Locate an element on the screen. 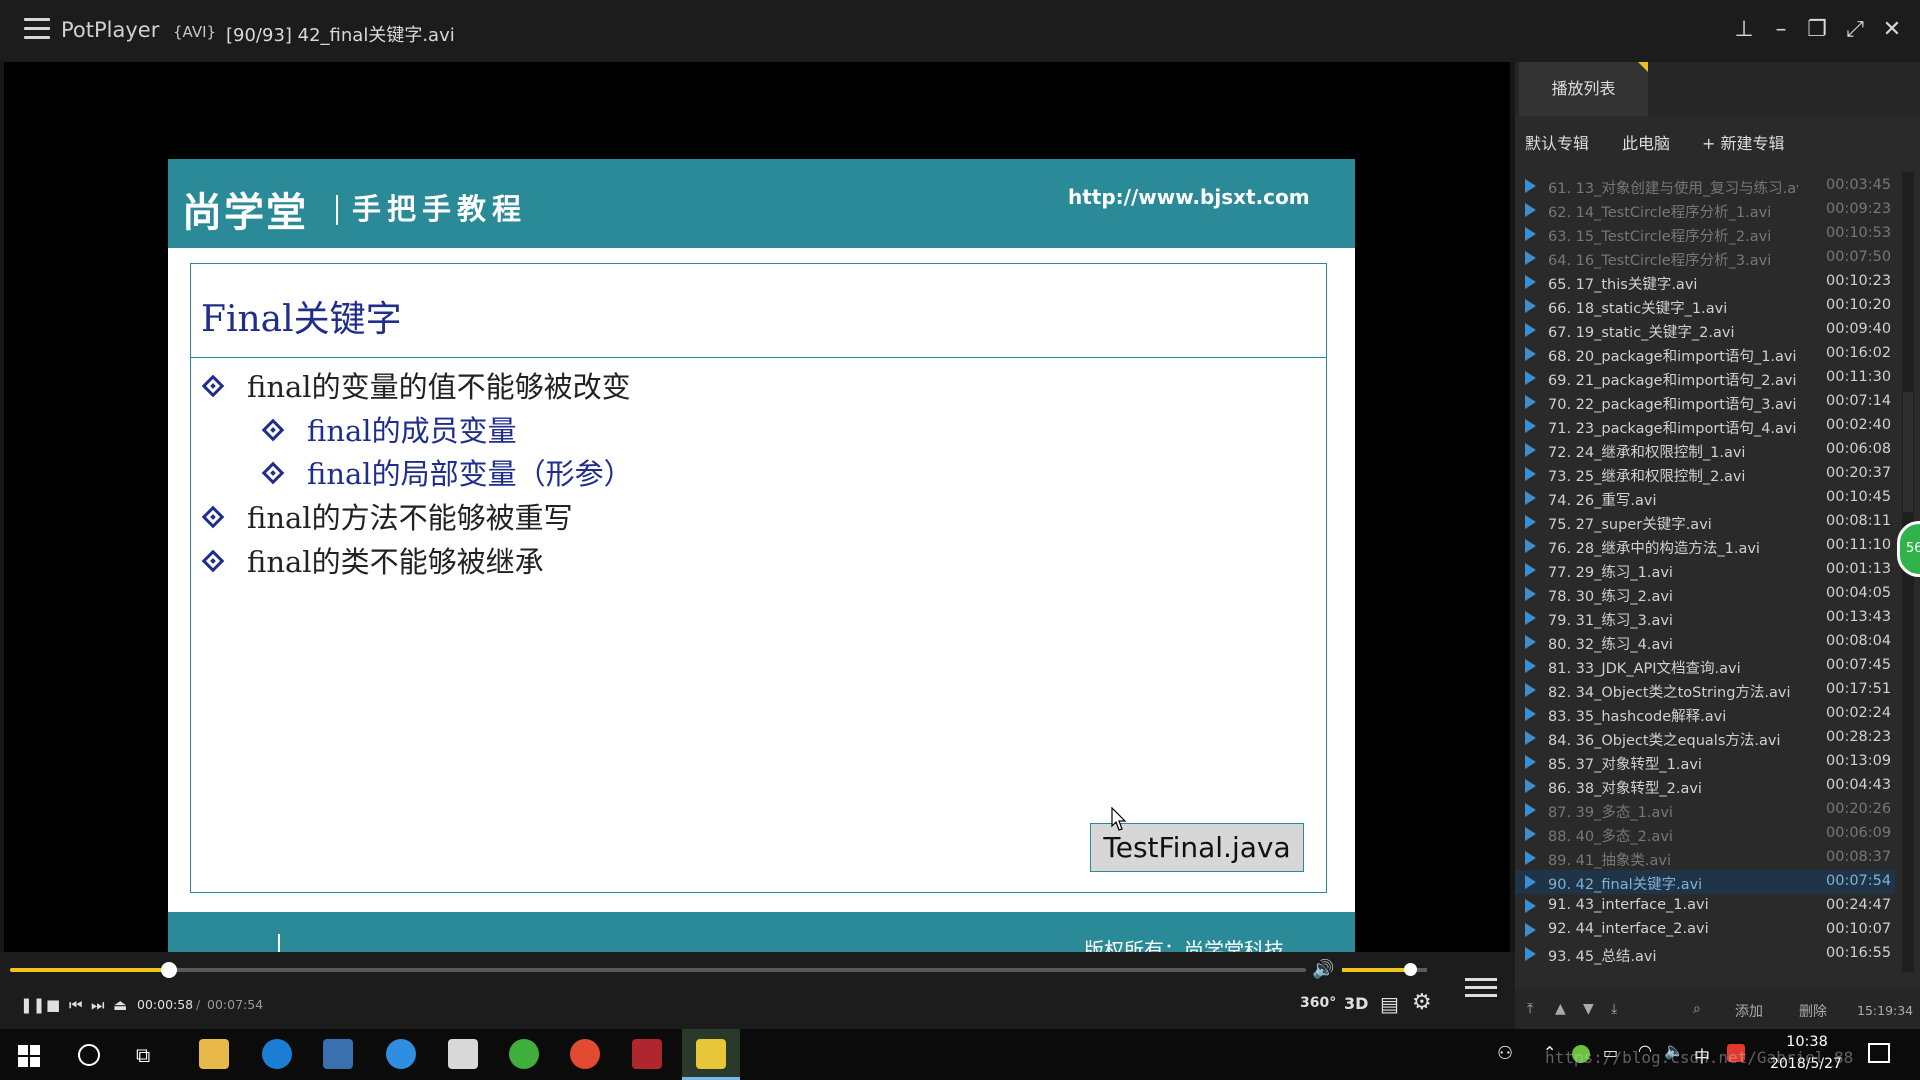 This screenshot has height=1080, width=1920. playlist-item-duration: 00:10:53 is located at coordinates (1859, 233).